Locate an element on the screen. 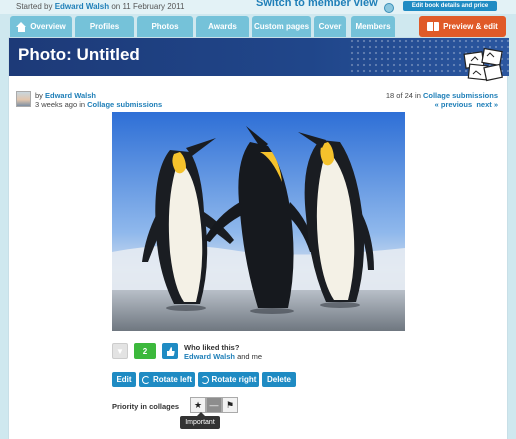  book-icon is located at coordinates (433, 26).